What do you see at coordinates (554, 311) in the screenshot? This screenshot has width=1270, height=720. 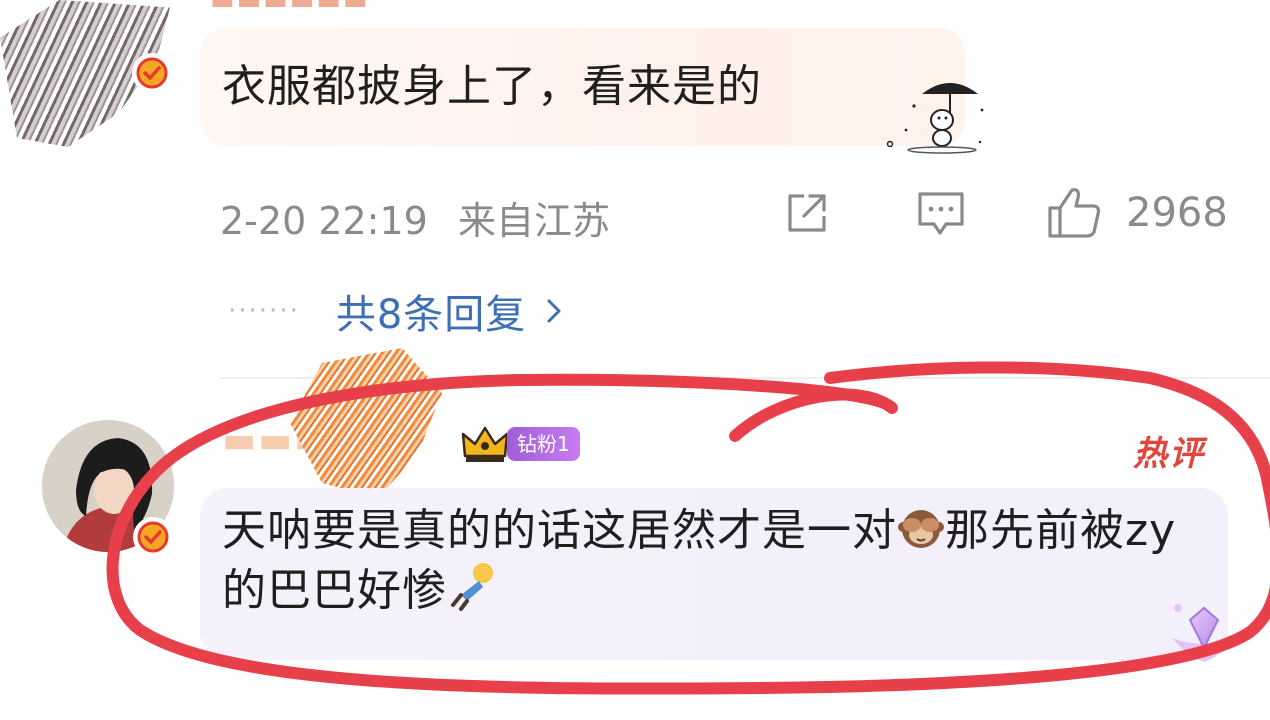 I see `chevron-right-icon` at bounding box center [554, 311].